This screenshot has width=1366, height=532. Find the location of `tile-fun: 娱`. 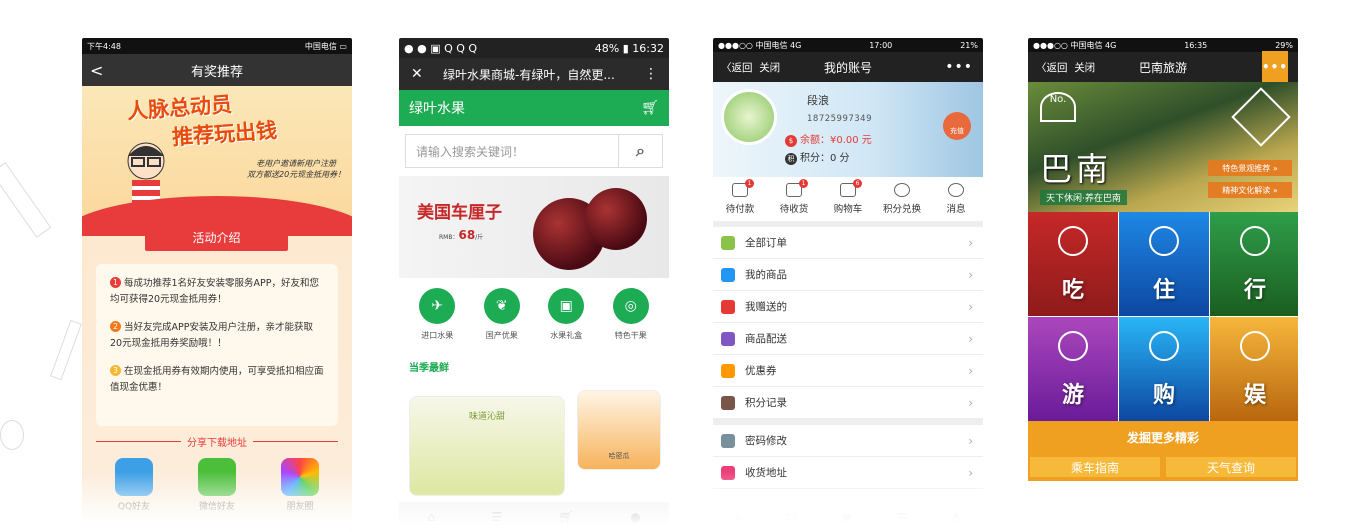

tile-fun: 娱 is located at coordinates (1254, 369).